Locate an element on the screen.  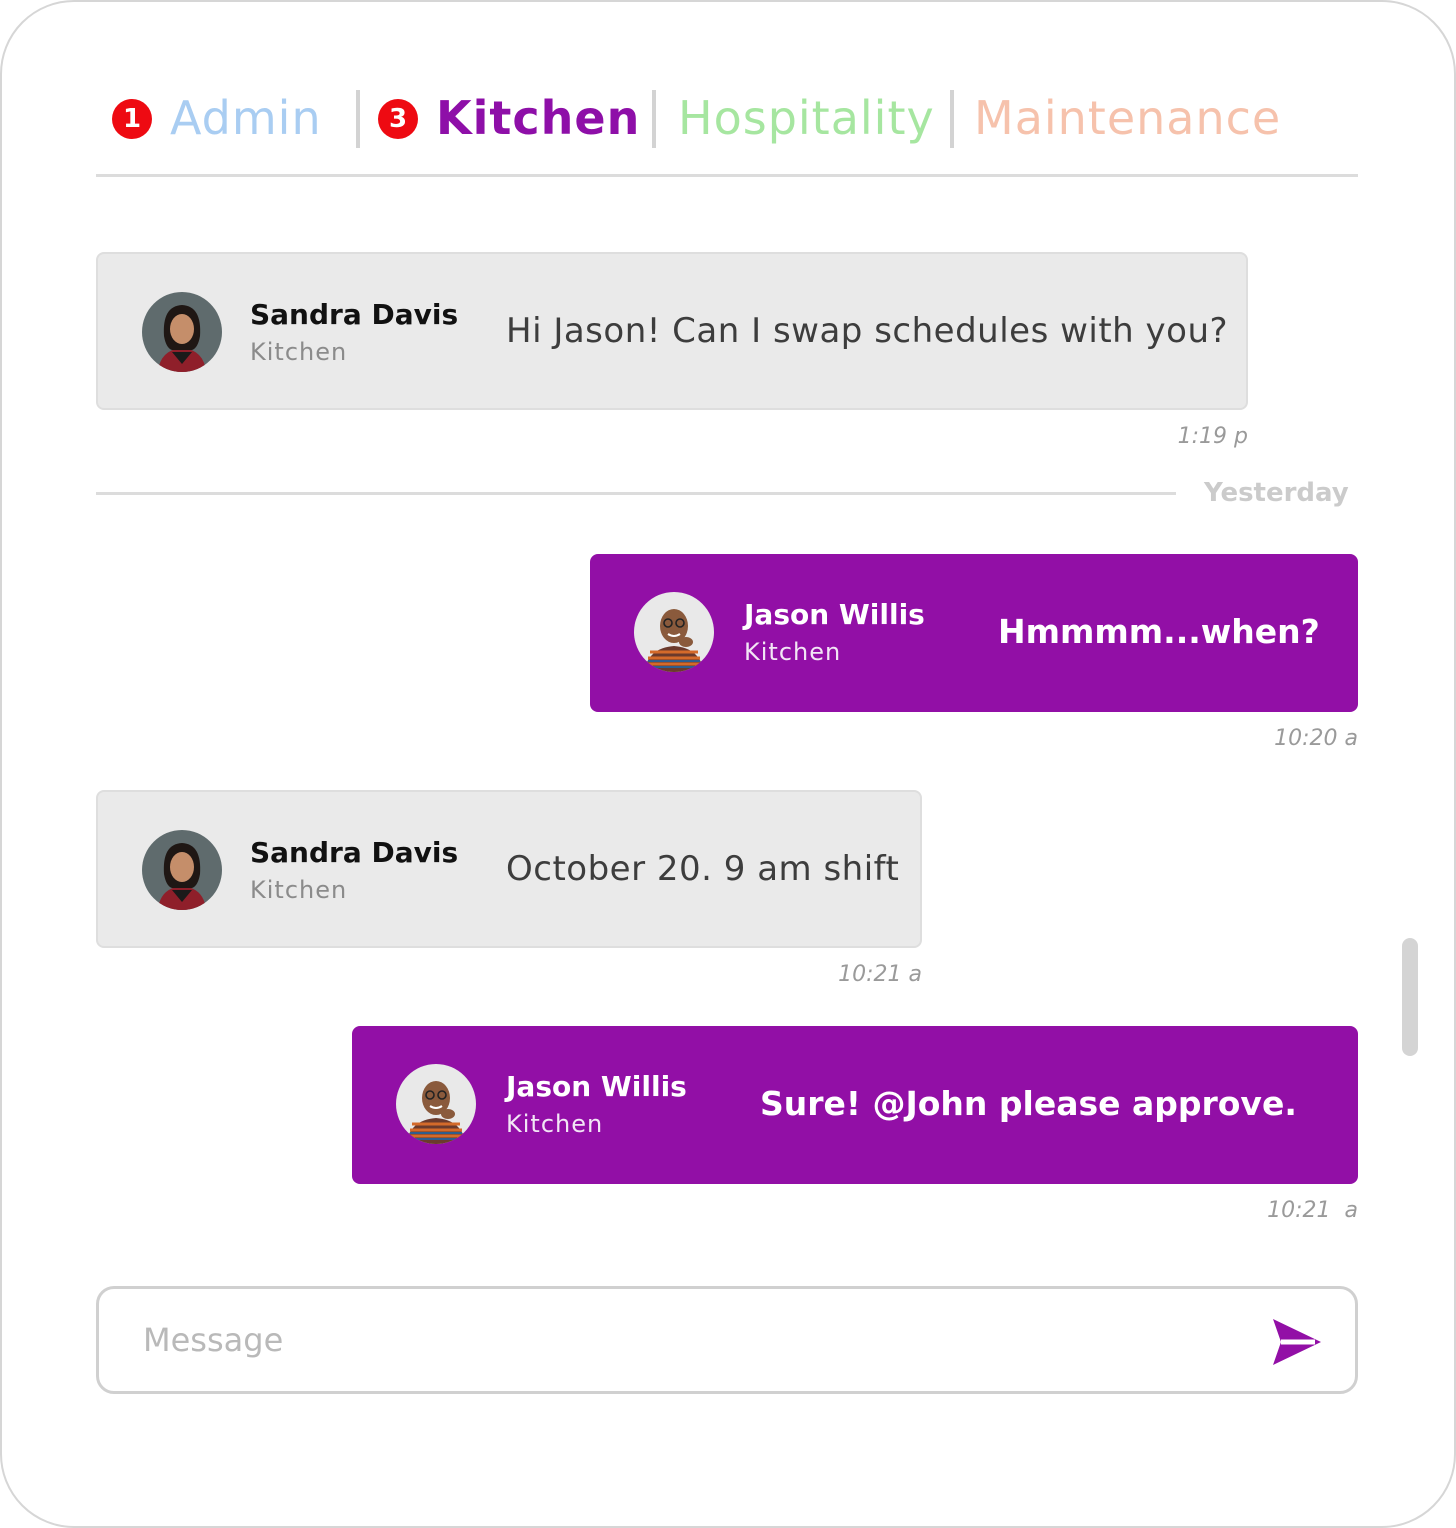
unread-badge: 1 is located at coordinates (132, 119).